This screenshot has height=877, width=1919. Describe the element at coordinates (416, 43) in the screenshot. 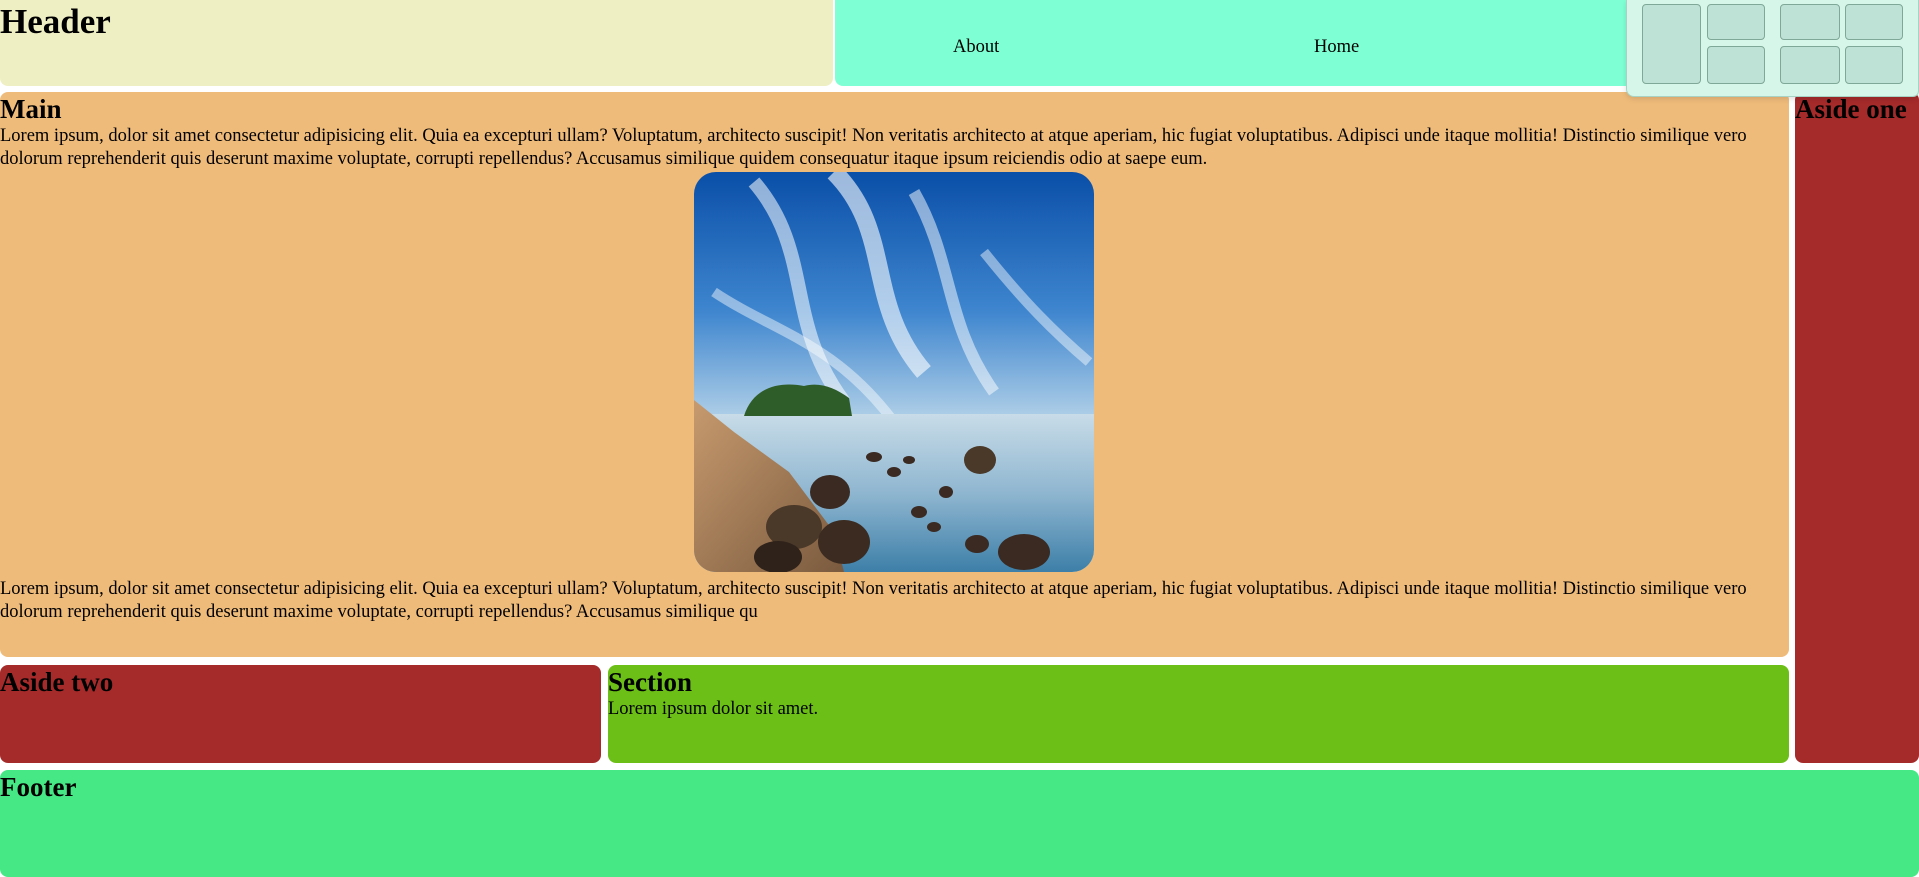

I see `header: Header` at that location.